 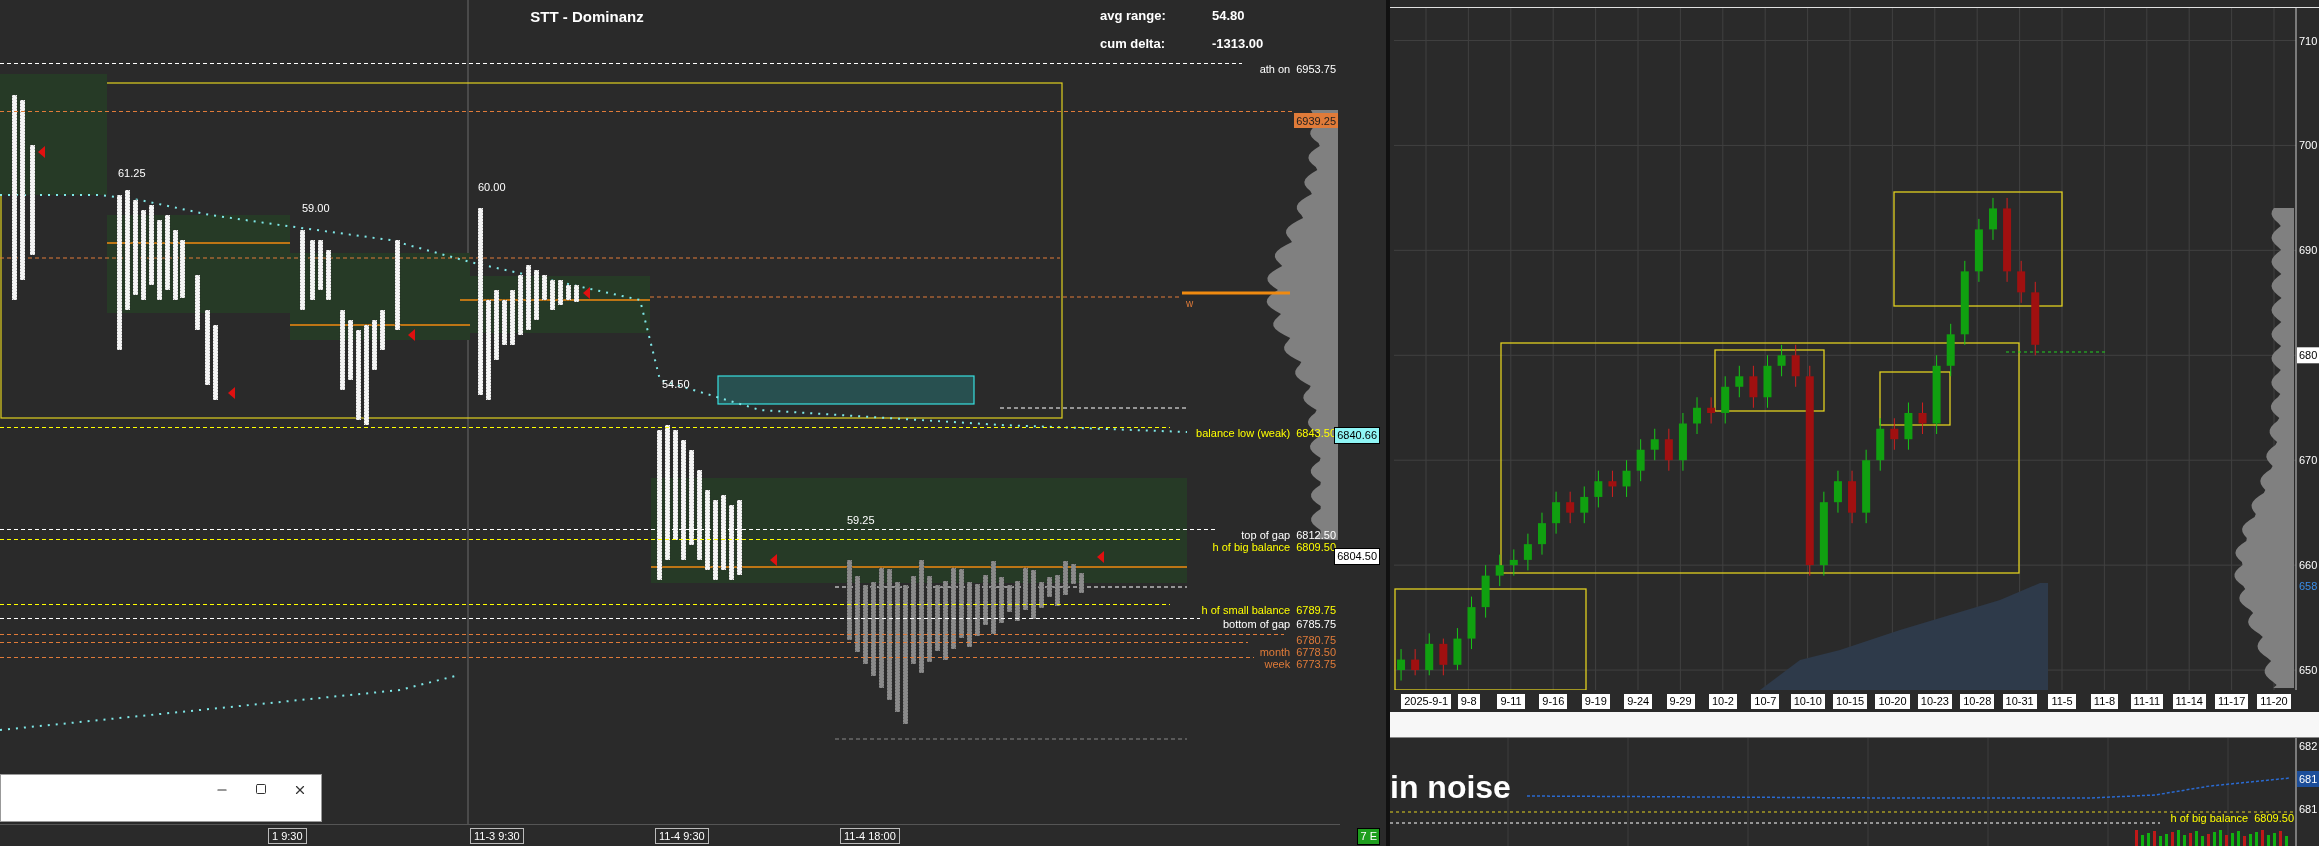 What do you see at coordinates (1468, 701) in the screenshot?
I see `date-axis-label: 9-8` at bounding box center [1468, 701].